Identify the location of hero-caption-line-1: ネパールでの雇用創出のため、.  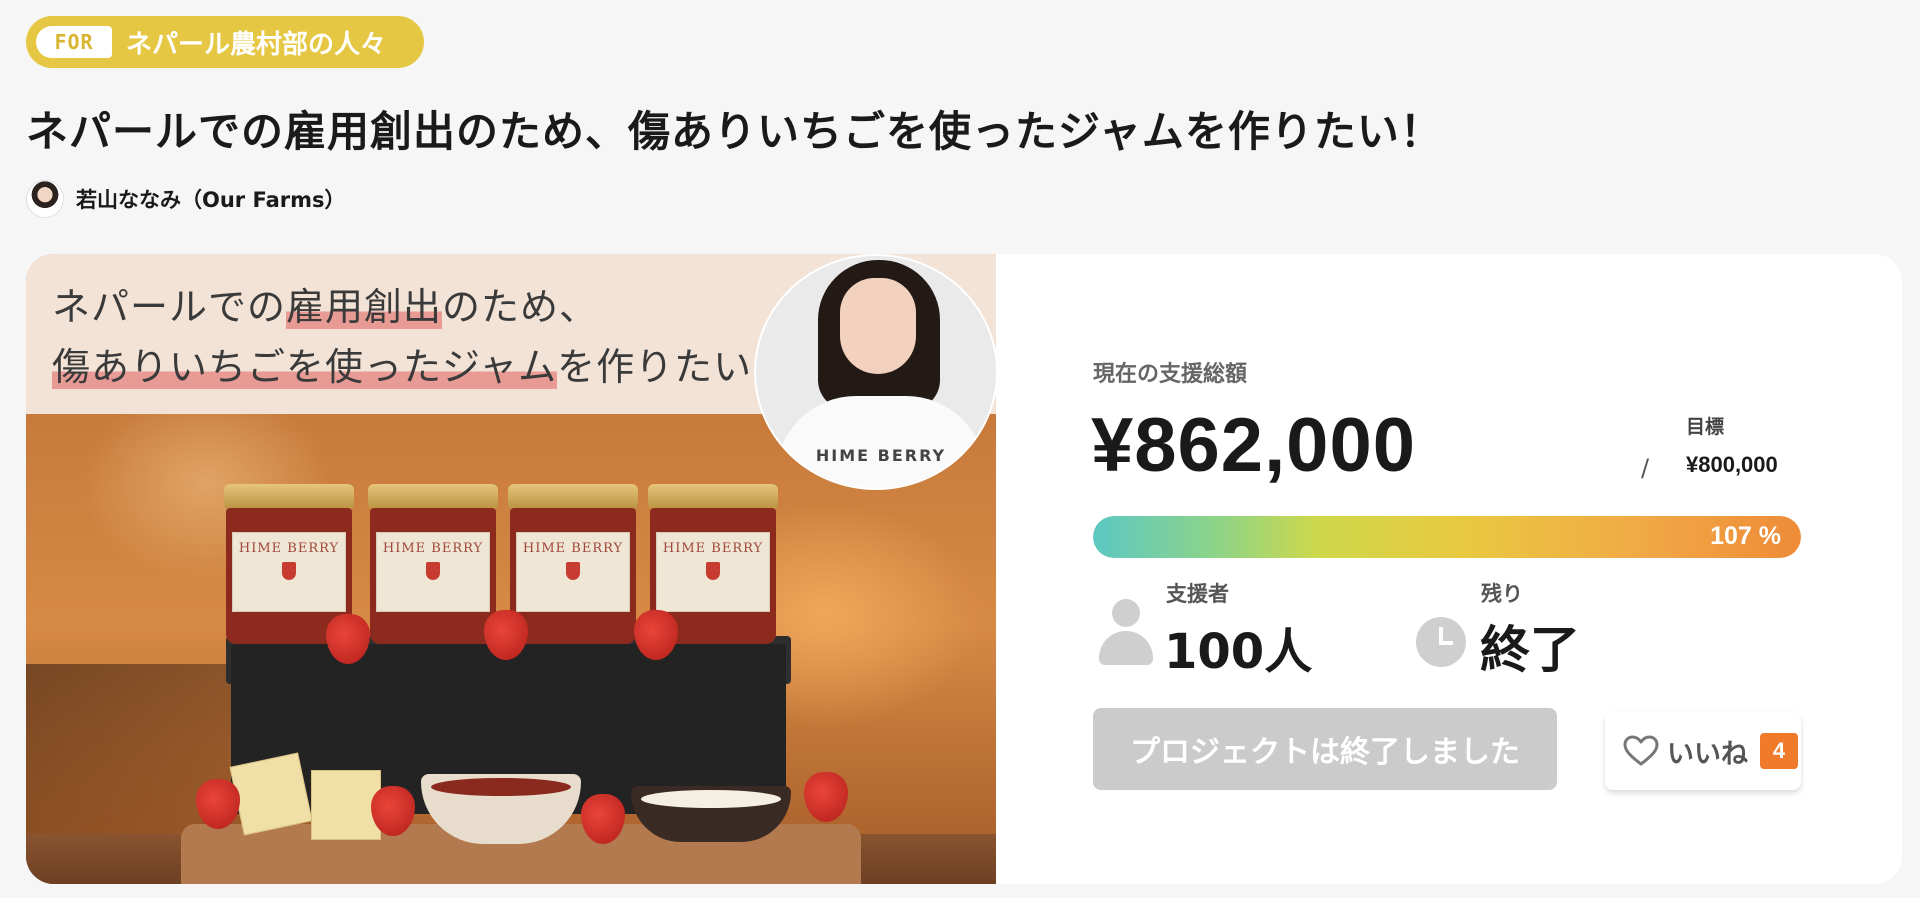
(325, 303).